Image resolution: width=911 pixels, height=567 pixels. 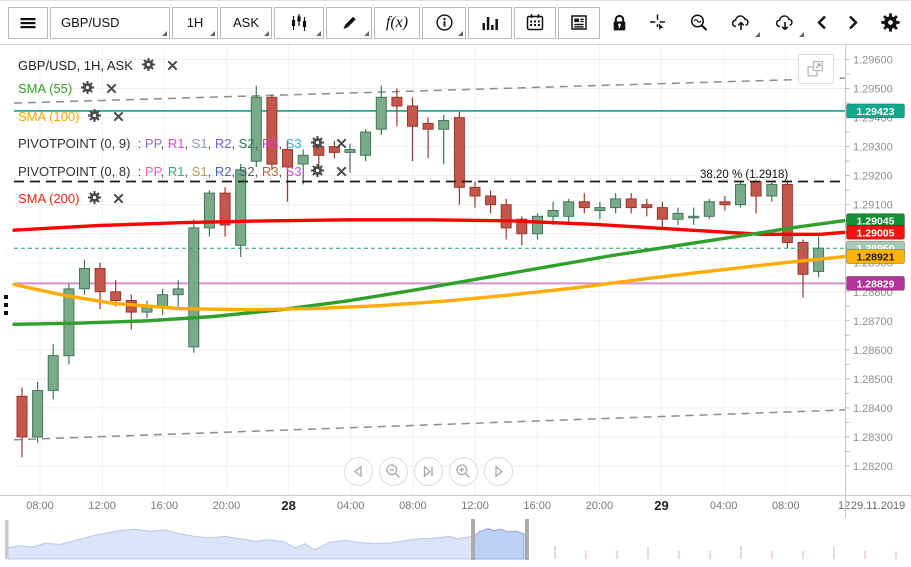 I want to click on settings-button, so click(x=890, y=23).